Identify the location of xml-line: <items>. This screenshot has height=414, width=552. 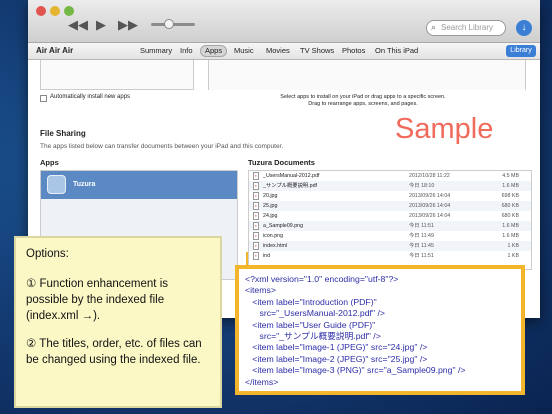
(260, 290).